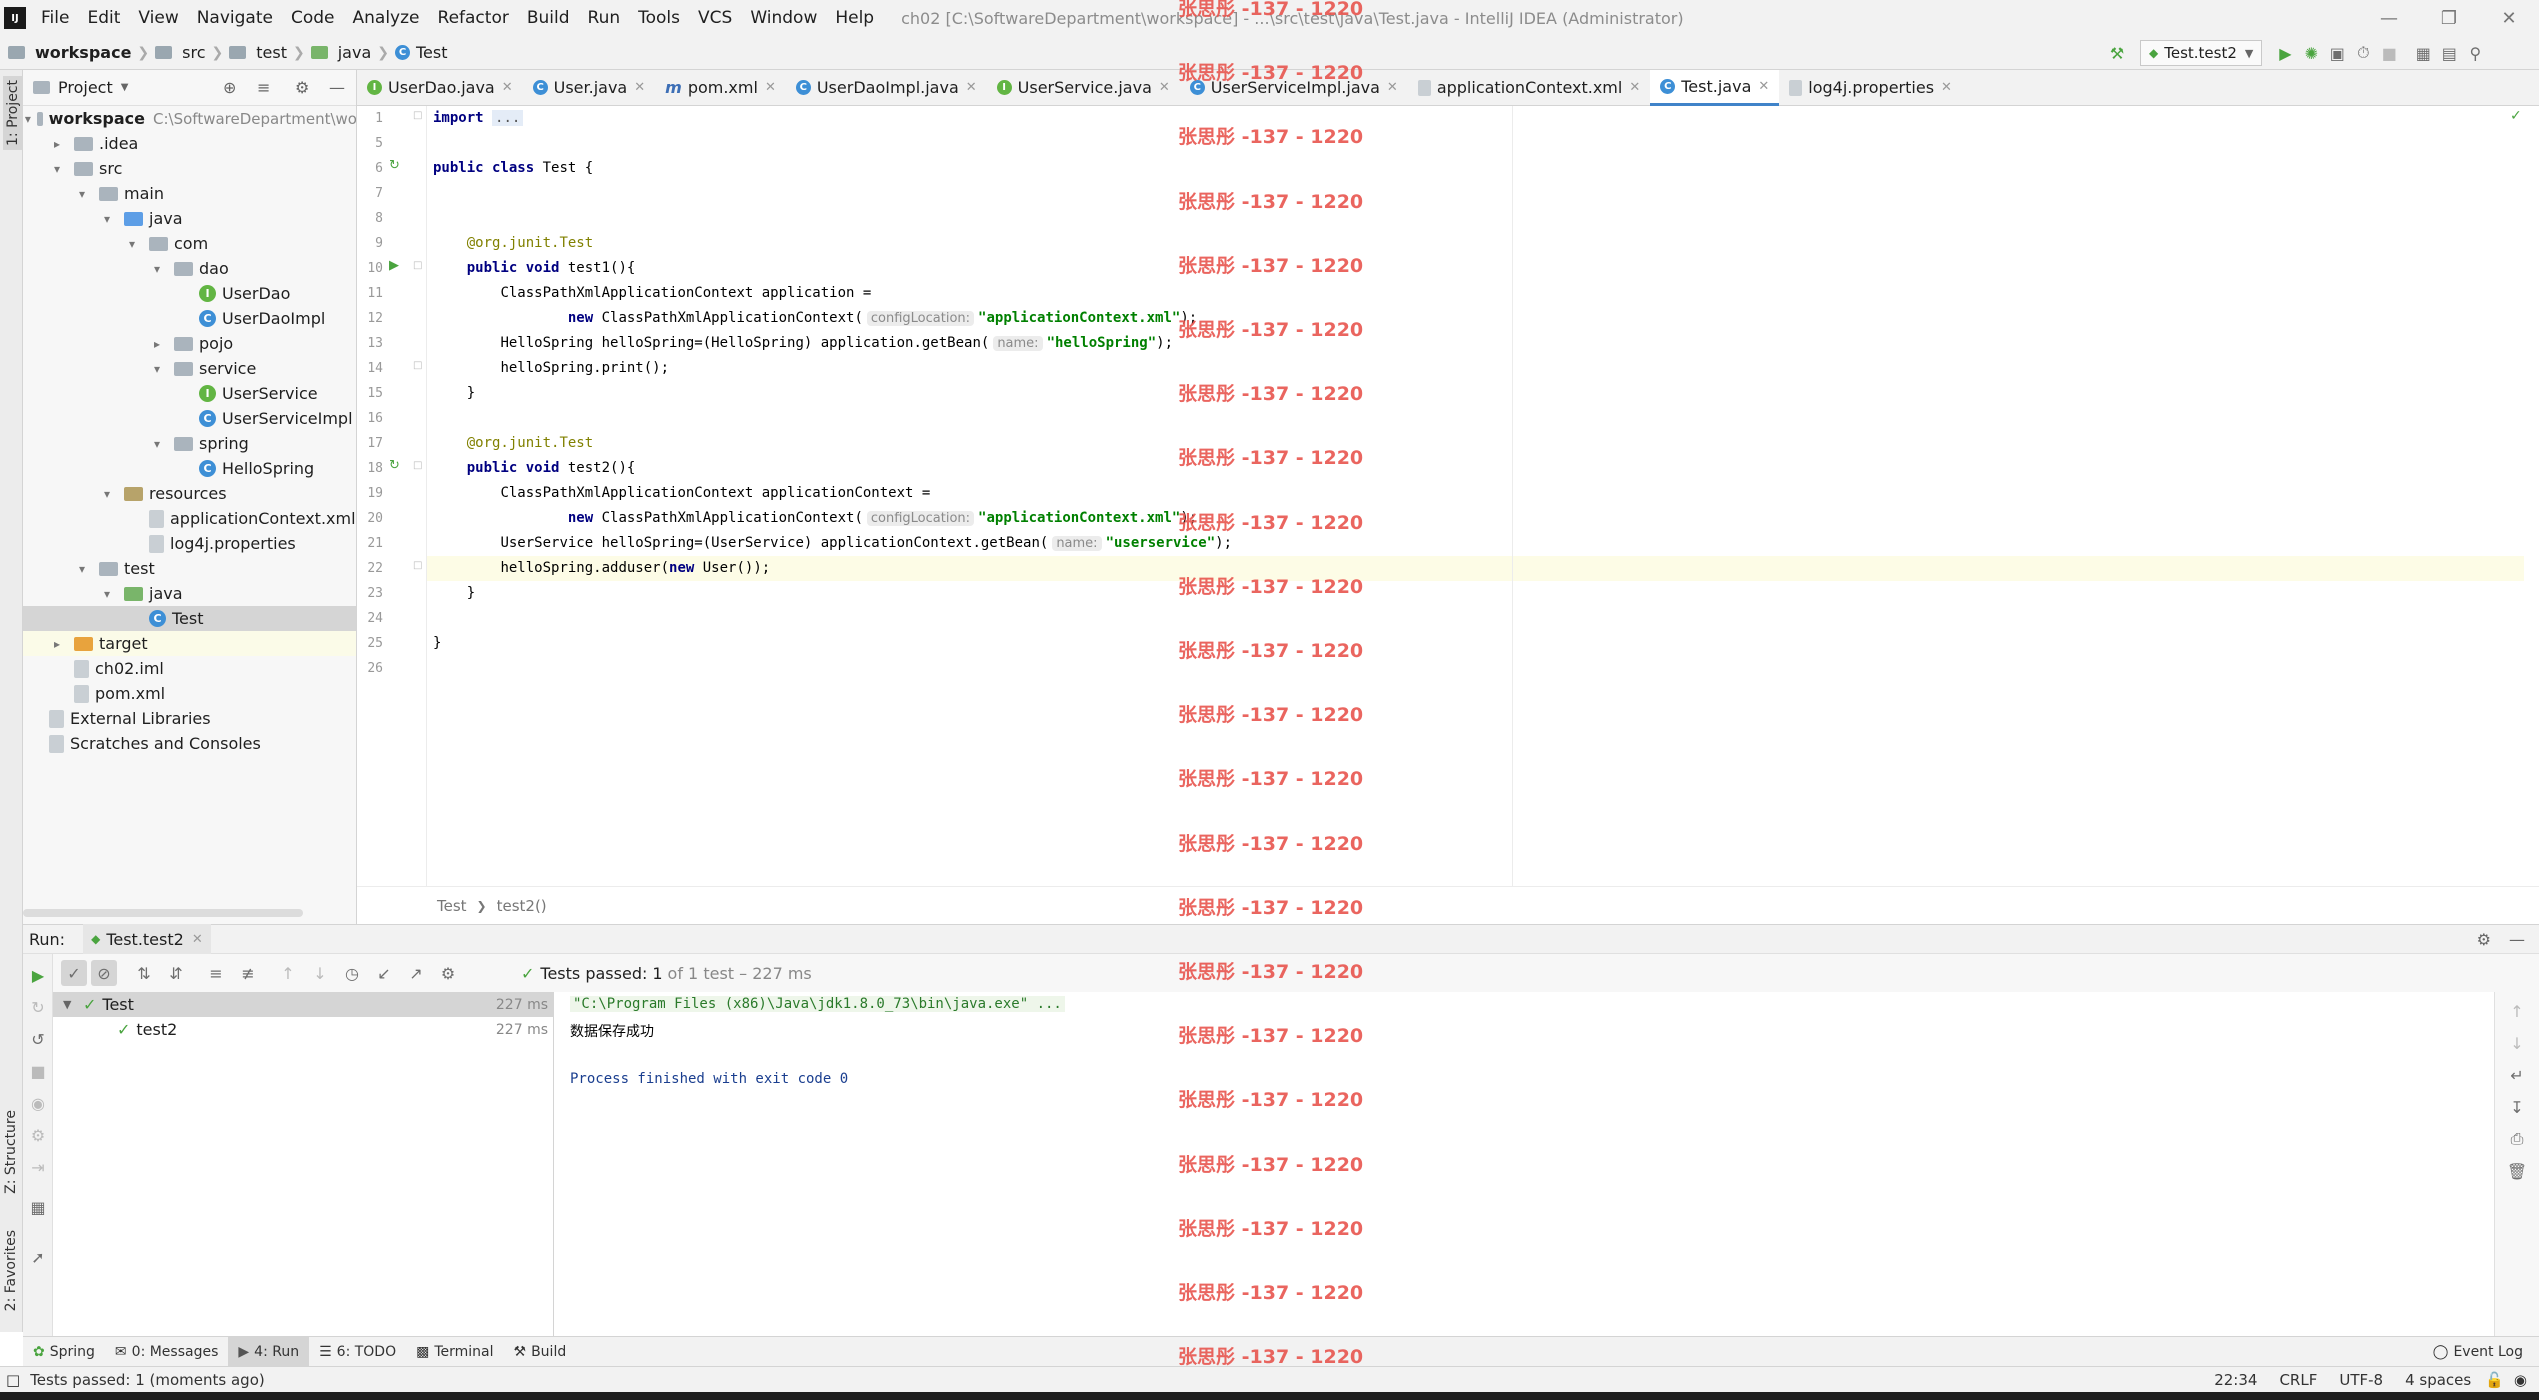 This screenshot has width=2539, height=1400. I want to click on tool-tab-todo: ☰ 6: TODO, so click(357, 1352).